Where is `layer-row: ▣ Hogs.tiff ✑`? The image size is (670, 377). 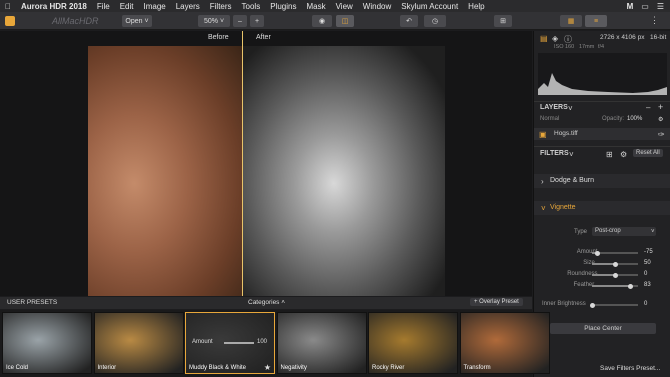 layer-row: ▣ Hogs.tiff ✑ is located at coordinates (602, 134).